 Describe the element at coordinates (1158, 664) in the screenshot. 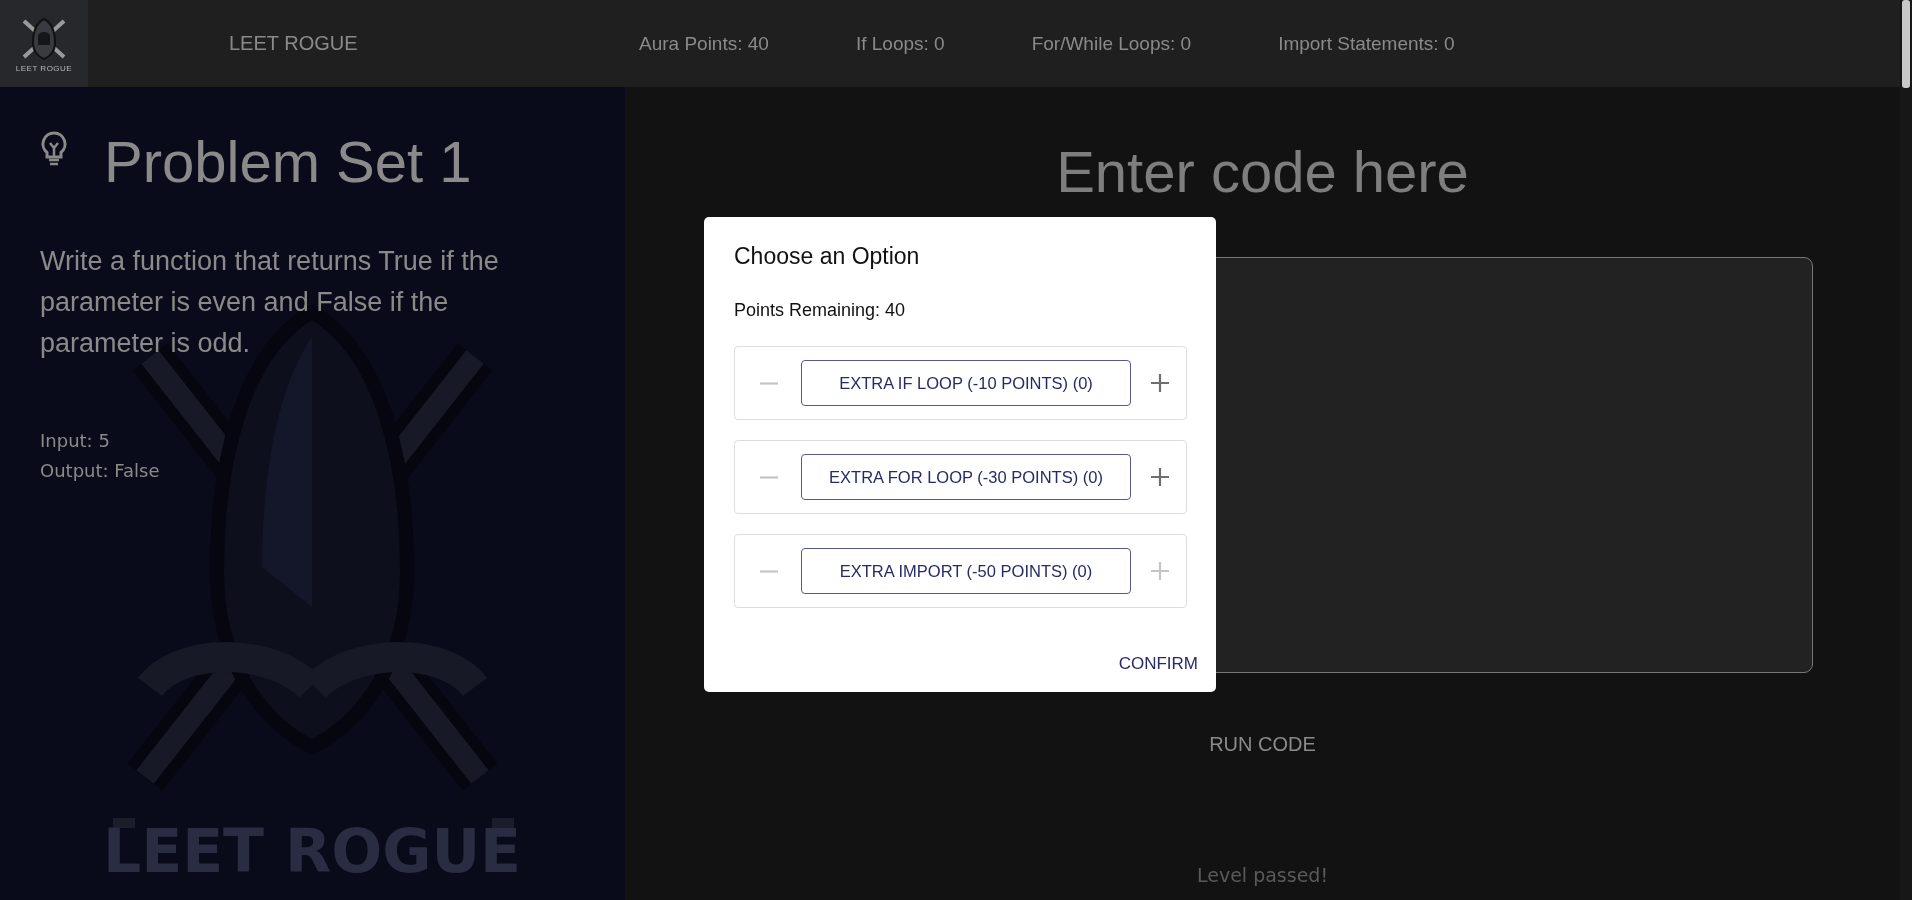

I see `confirm-button: CONFIRM` at that location.